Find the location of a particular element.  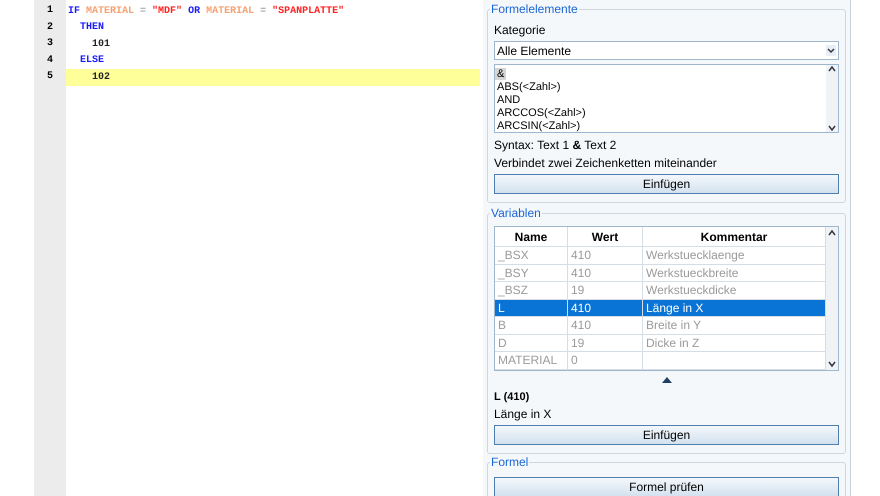

code-token: 102 is located at coordinates (101, 77).